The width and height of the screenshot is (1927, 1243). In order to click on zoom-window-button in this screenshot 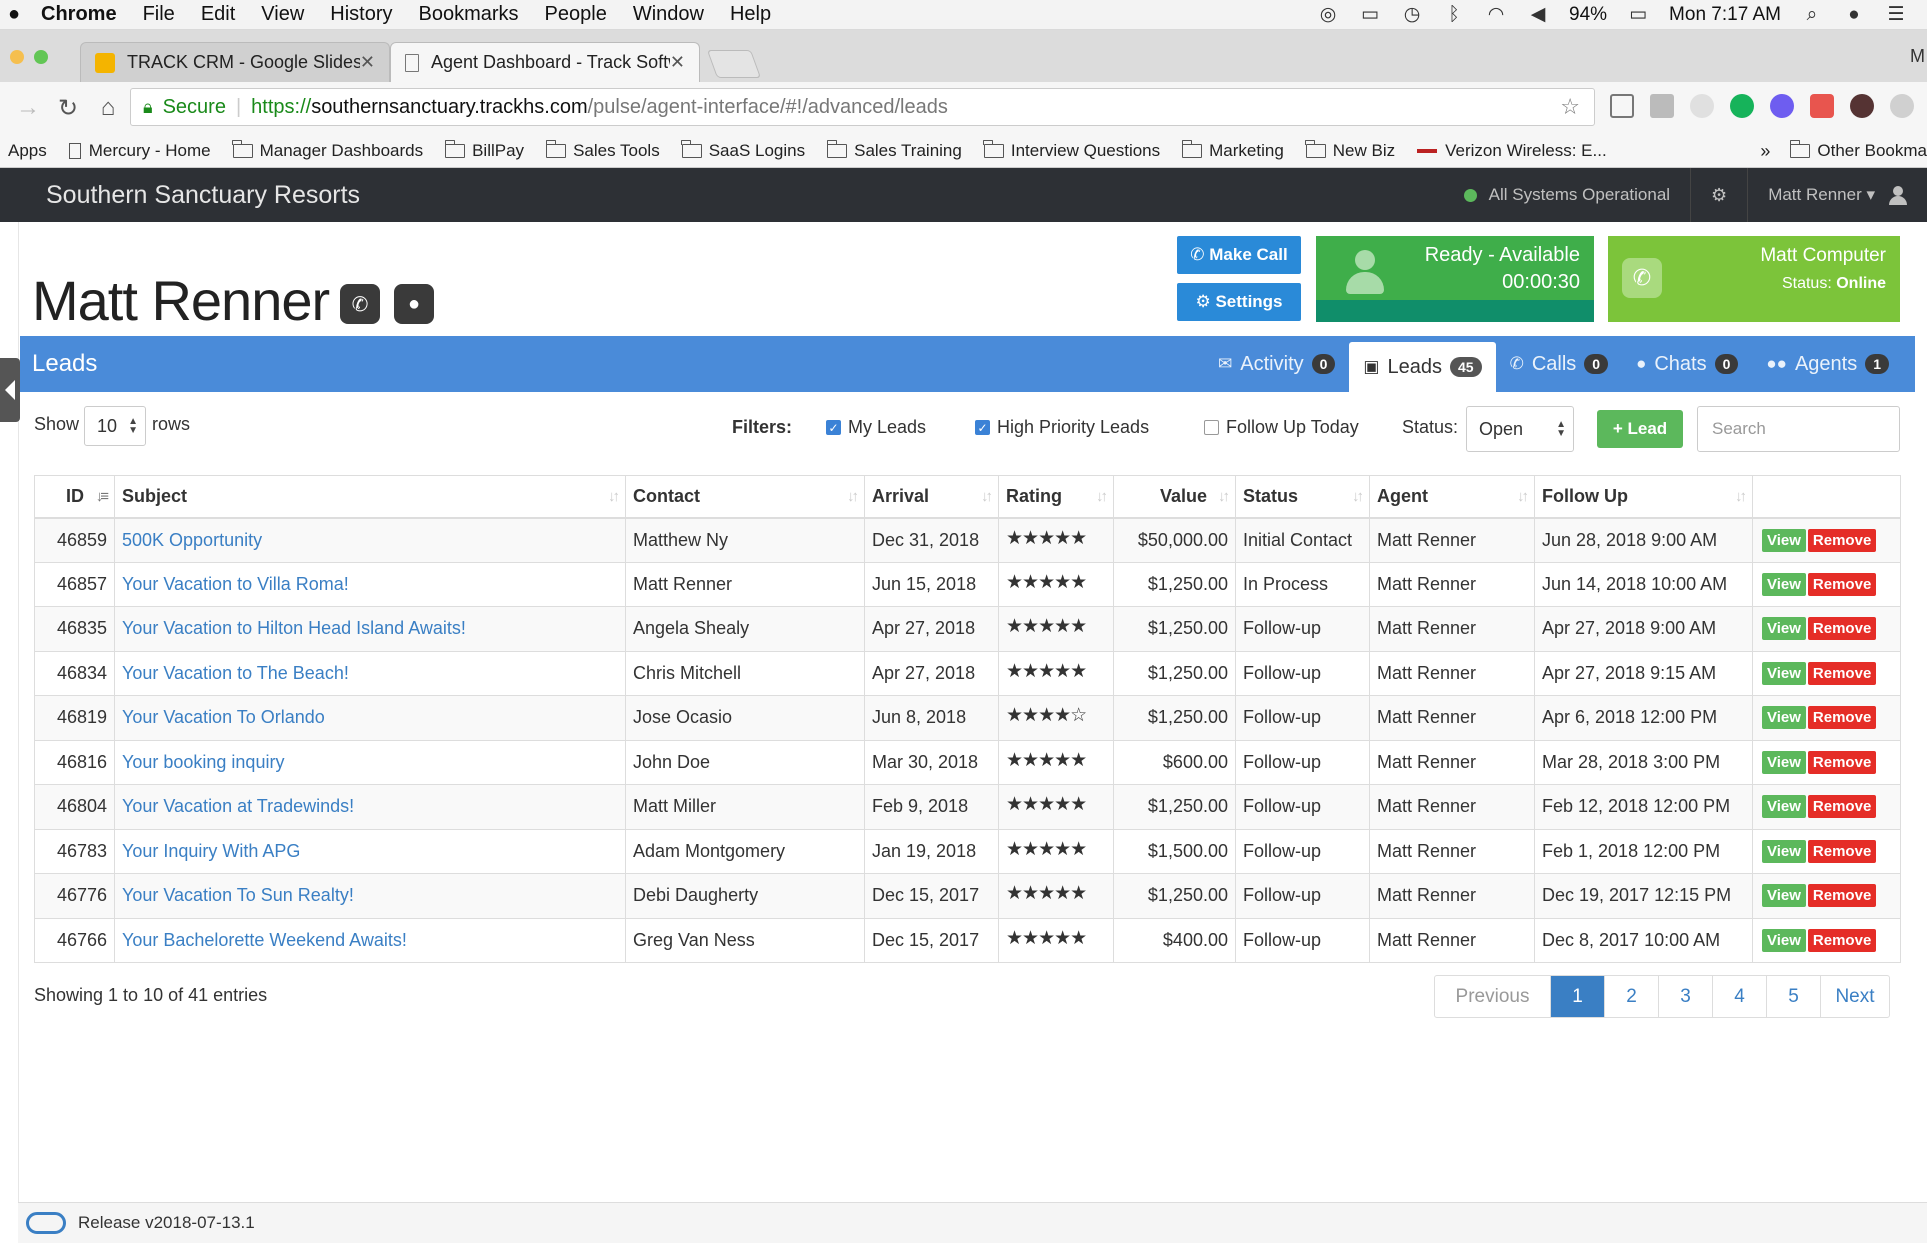, I will do `click(41, 57)`.